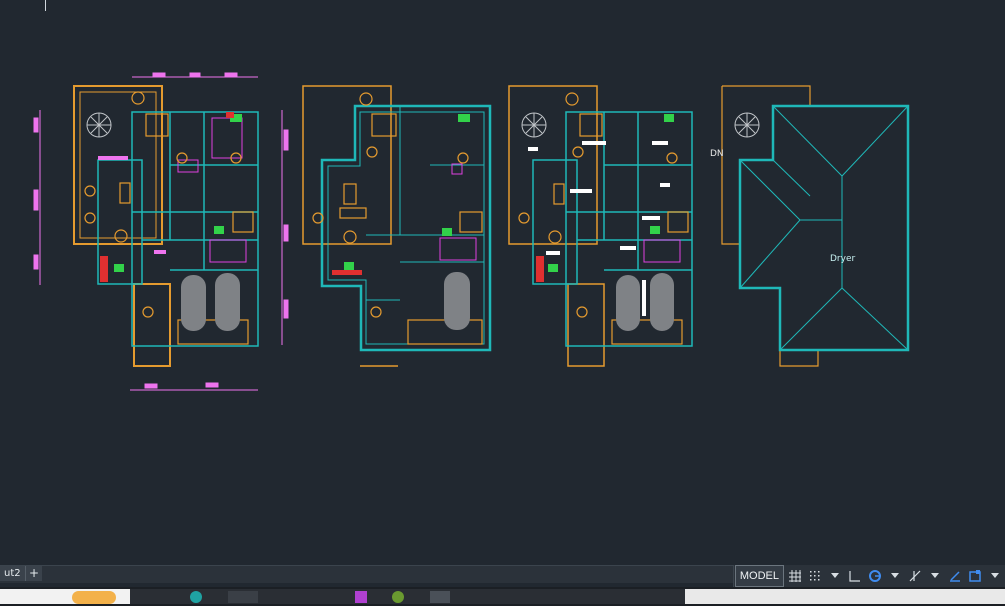 The width and height of the screenshot is (1005, 606). I want to click on thumbnail-image, so click(94, 597).